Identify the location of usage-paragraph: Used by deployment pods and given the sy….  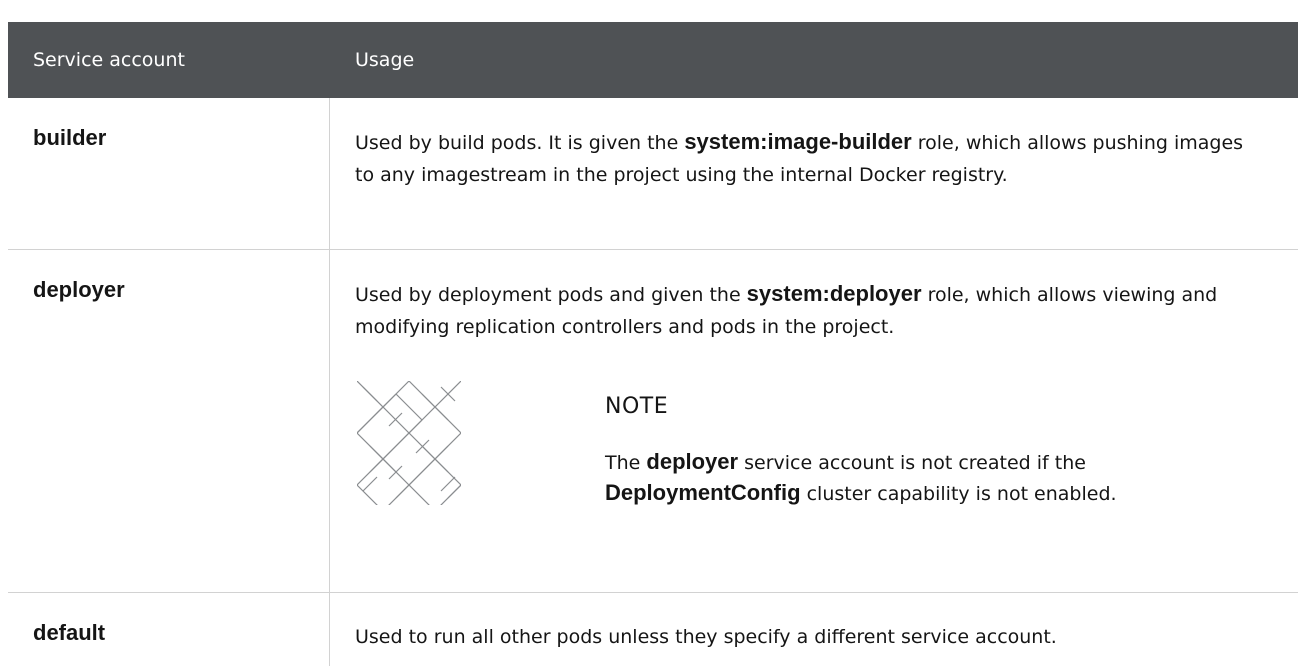
(806, 310).